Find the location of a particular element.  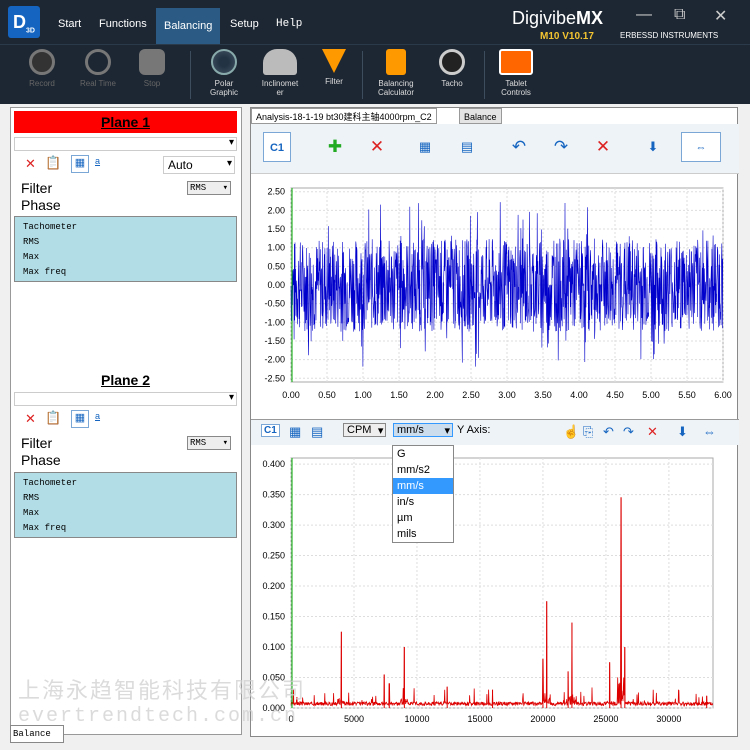

unit-select: mm/s ▾ is located at coordinates (423, 430).